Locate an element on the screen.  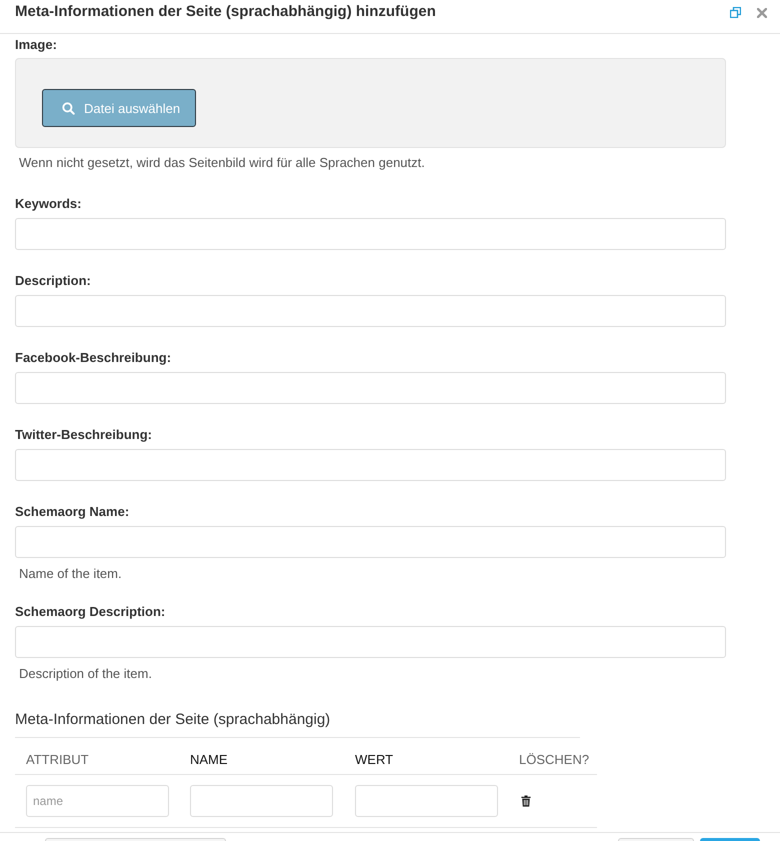
column-header: LÖSCHEN? is located at coordinates (554, 759).